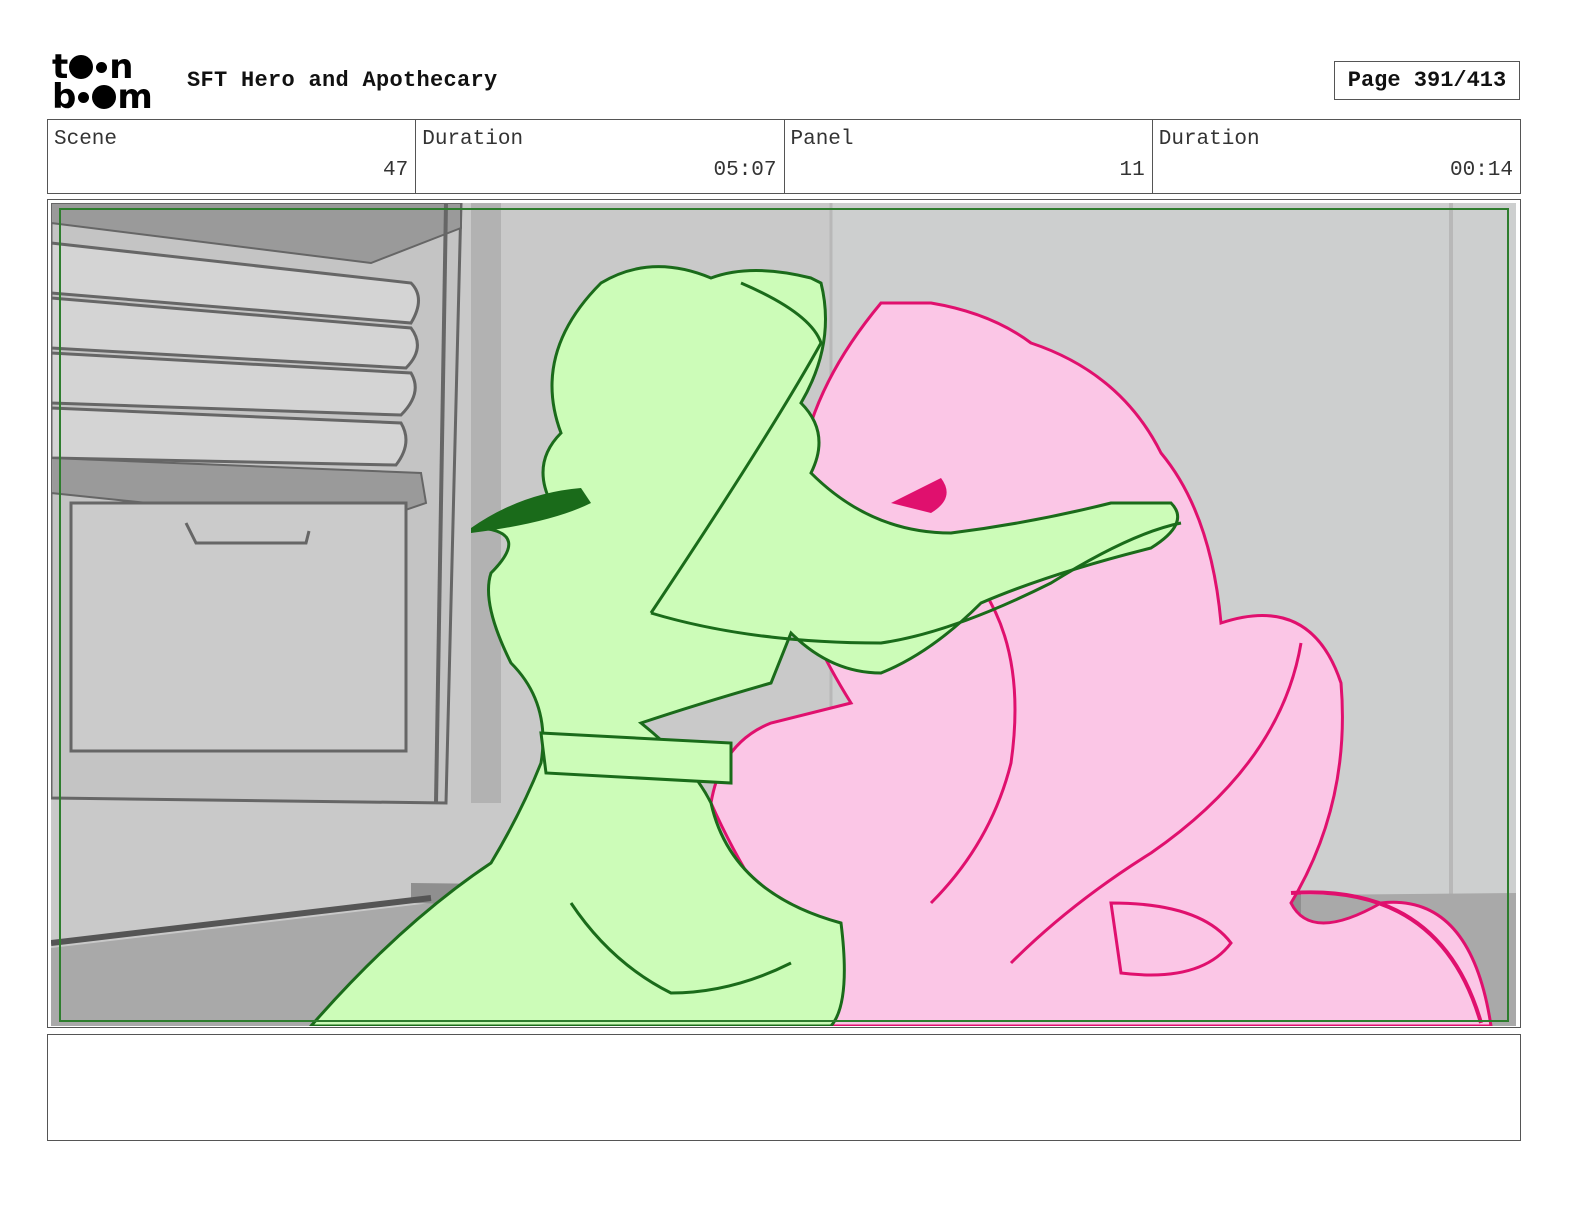 The image size is (1584, 1224). Describe the element at coordinates (102, 97) in the screenshot. I see `logo-row-bottom: bm` at that location.